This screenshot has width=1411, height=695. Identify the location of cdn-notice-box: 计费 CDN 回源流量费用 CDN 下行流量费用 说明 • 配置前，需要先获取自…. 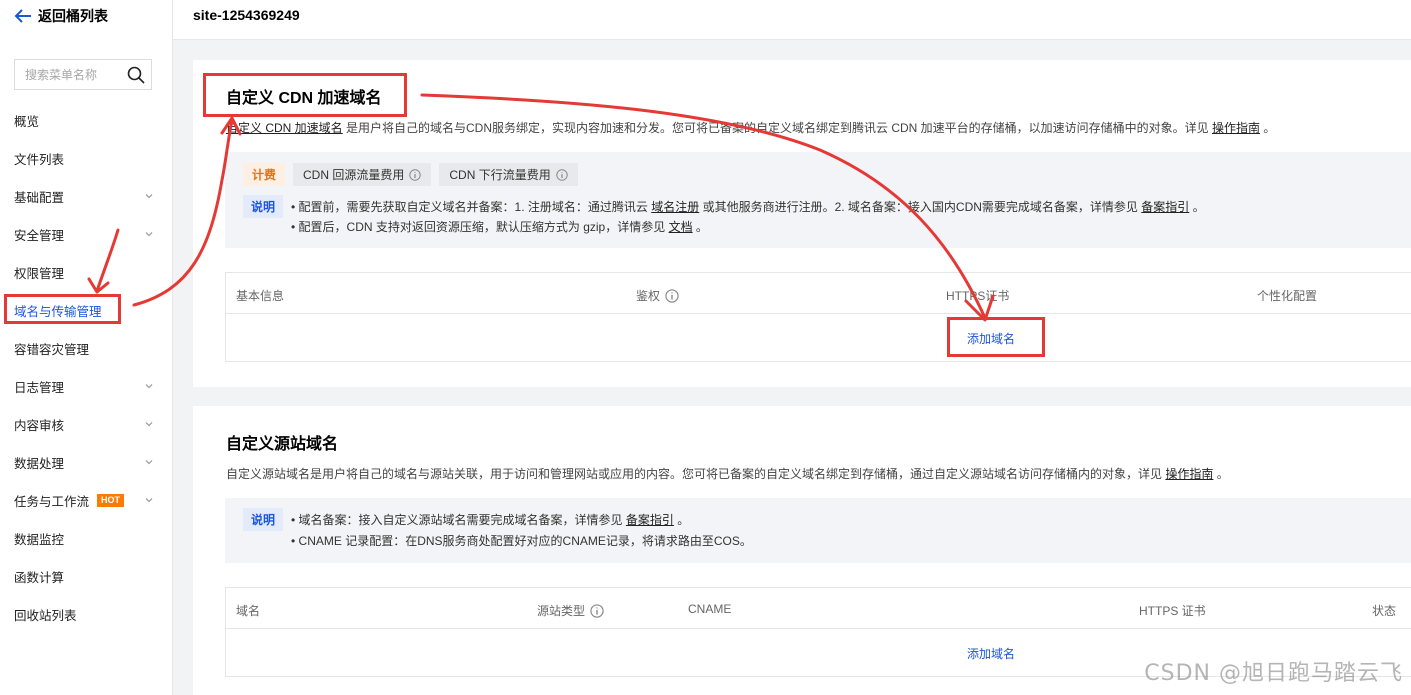
(818, 200).